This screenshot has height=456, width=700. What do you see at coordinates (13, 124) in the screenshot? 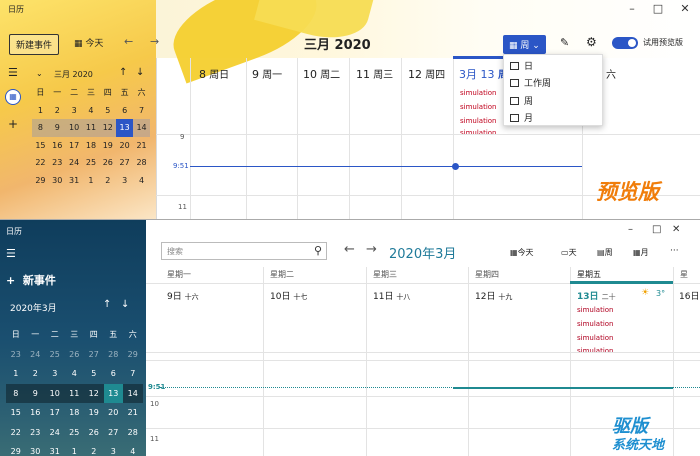
I see `add-icon: +` at bounding box center [13, 124].